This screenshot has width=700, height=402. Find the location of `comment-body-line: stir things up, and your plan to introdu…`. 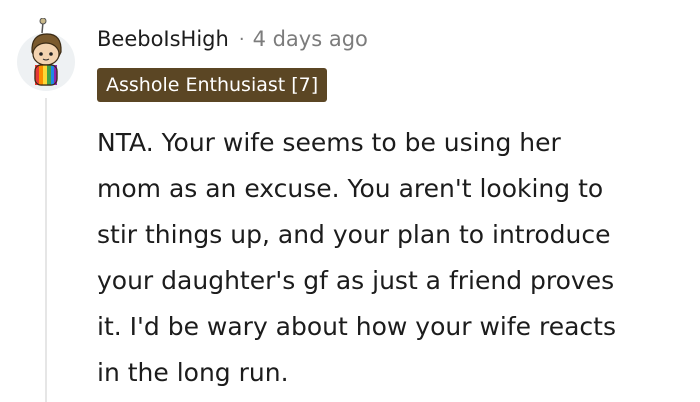

comment-body-line: stir things up, and your plan to introdu… is located at coordinates (354, 234).